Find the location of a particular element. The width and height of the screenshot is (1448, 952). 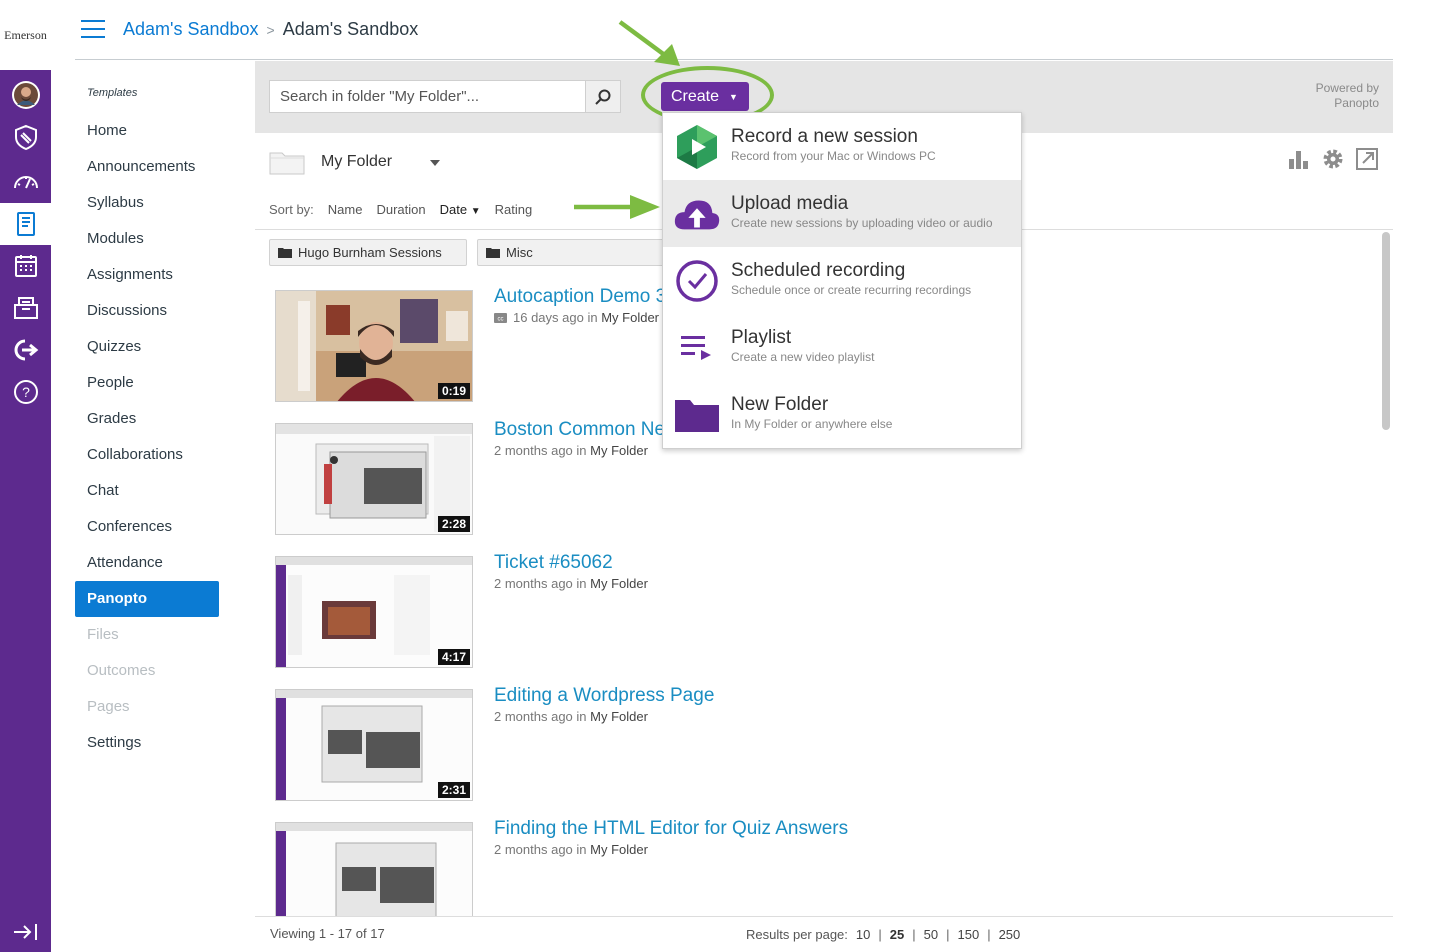

collapse-nav-icon is located at coordinates (25, 932).